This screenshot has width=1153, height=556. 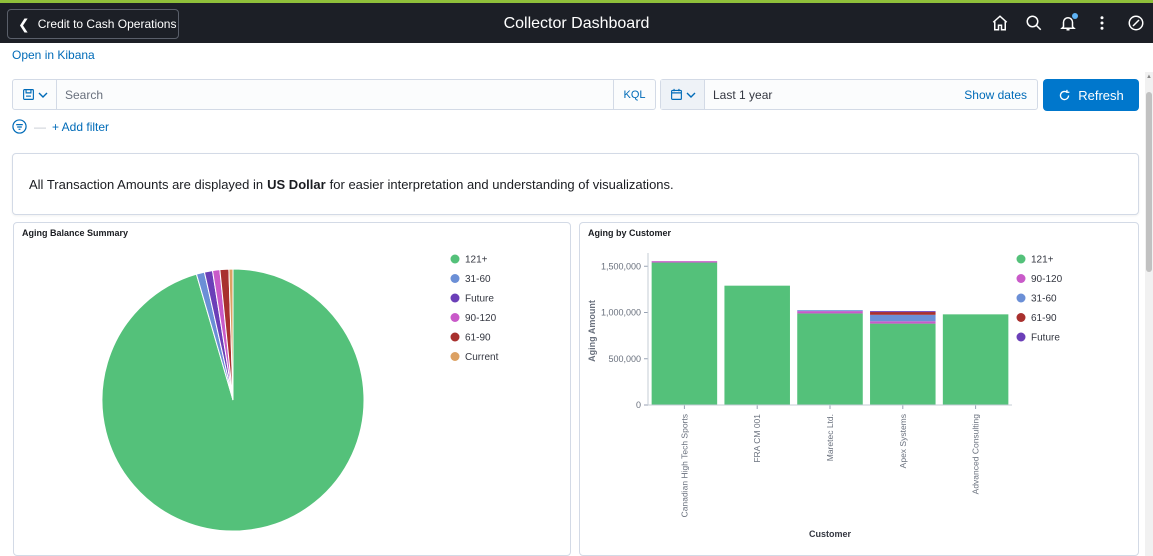 I want to click on date-range-value: Last 1 year, so click(x=834, y=95).